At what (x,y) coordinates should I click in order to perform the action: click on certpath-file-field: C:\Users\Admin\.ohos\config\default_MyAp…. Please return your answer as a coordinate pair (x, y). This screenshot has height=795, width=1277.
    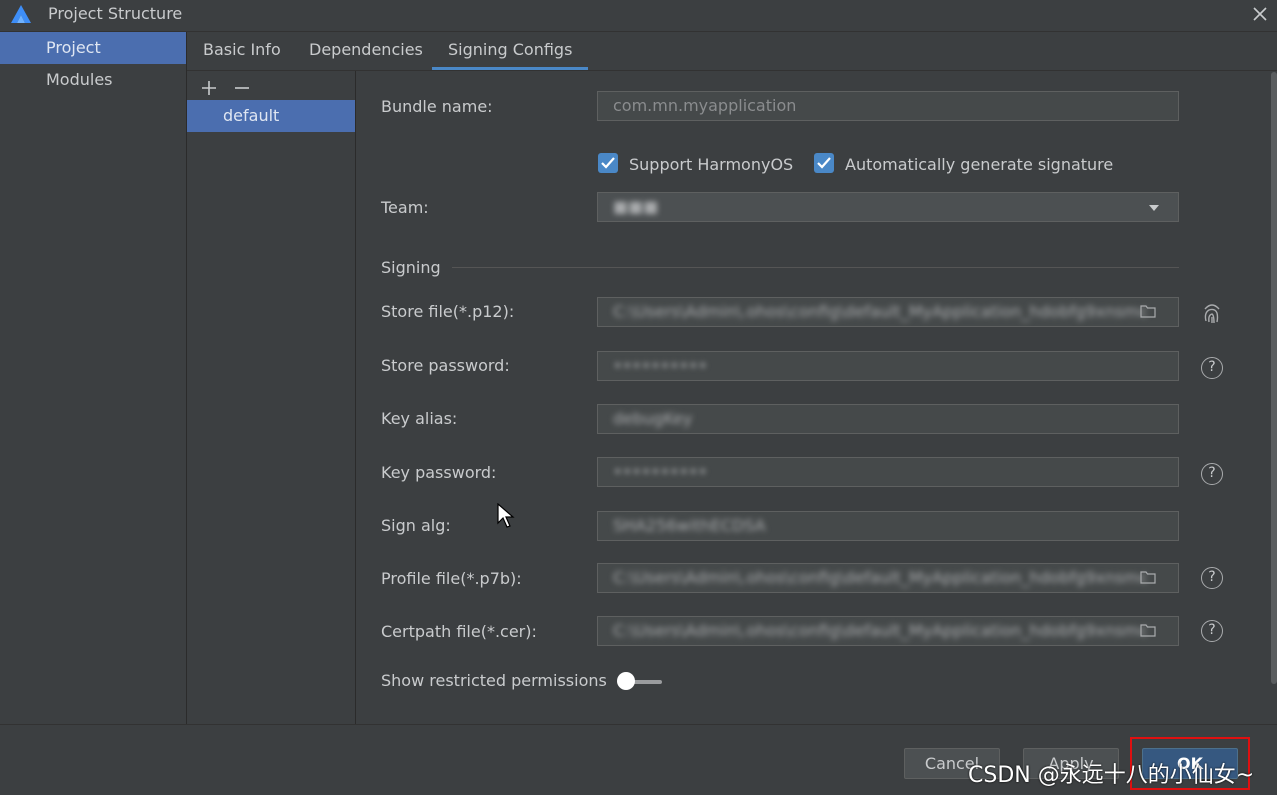
    Looking at the image, I should click on (888, 631).